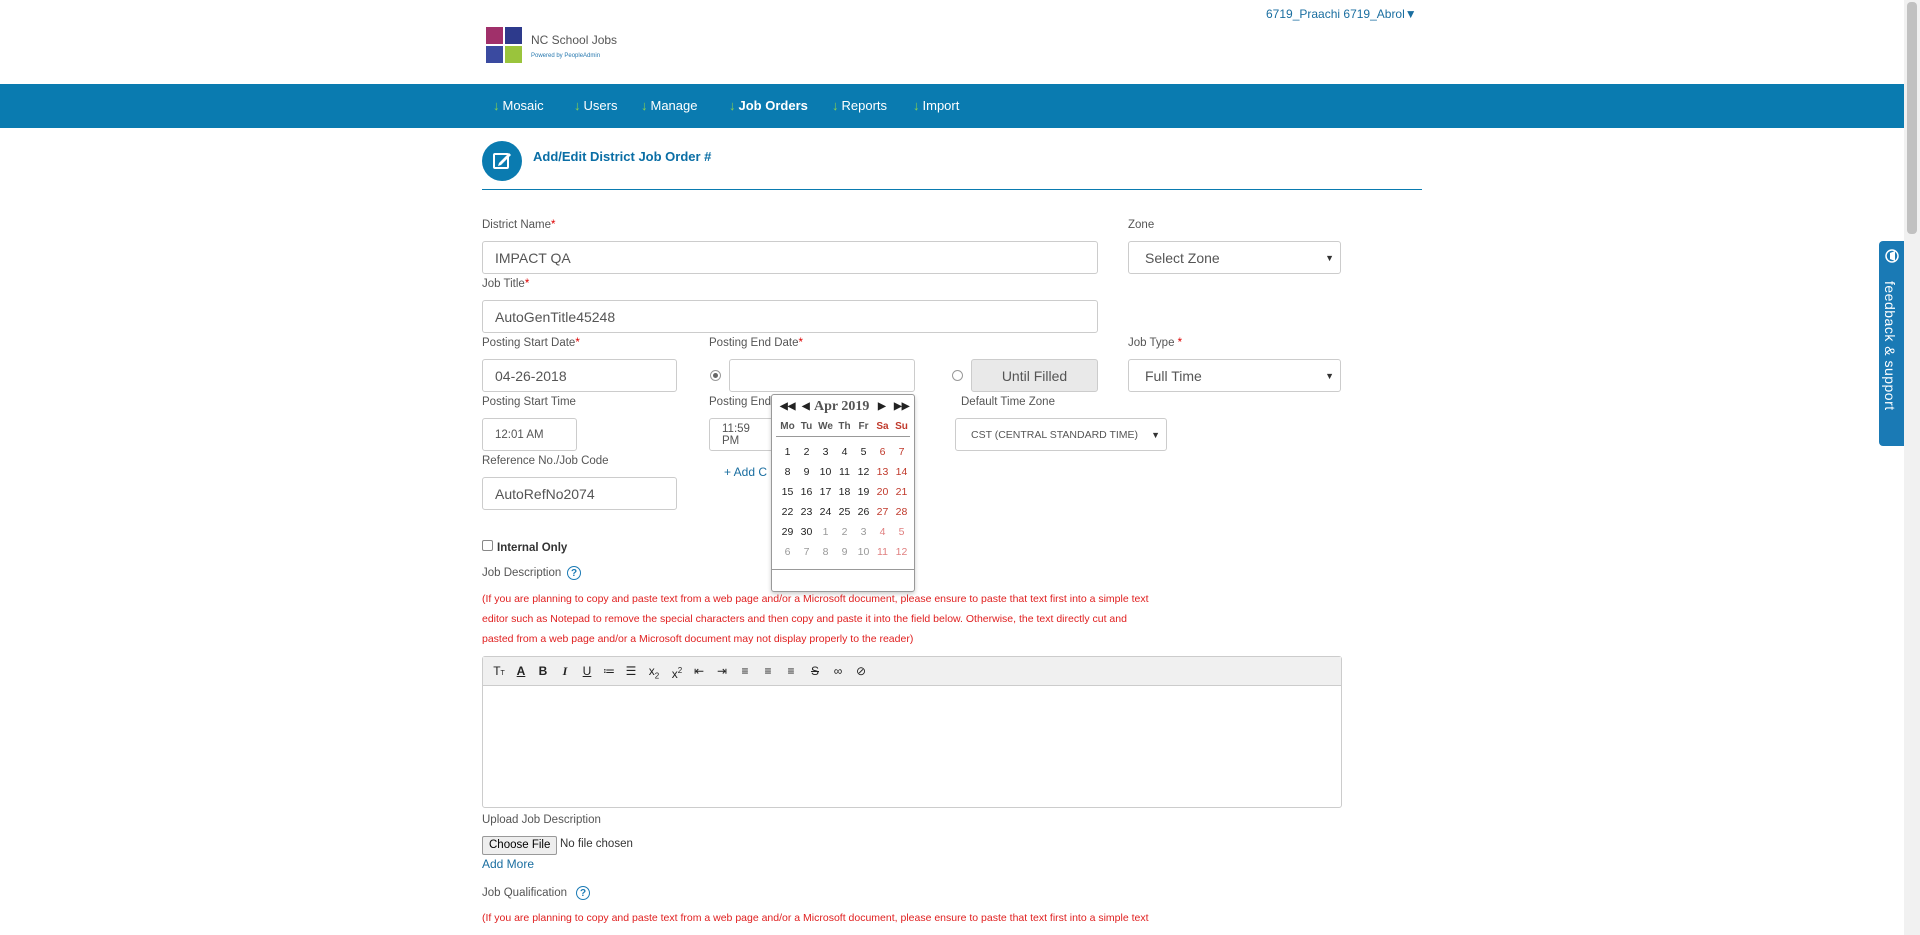  I want to click on calendar-day: 27, so click(882, 512).